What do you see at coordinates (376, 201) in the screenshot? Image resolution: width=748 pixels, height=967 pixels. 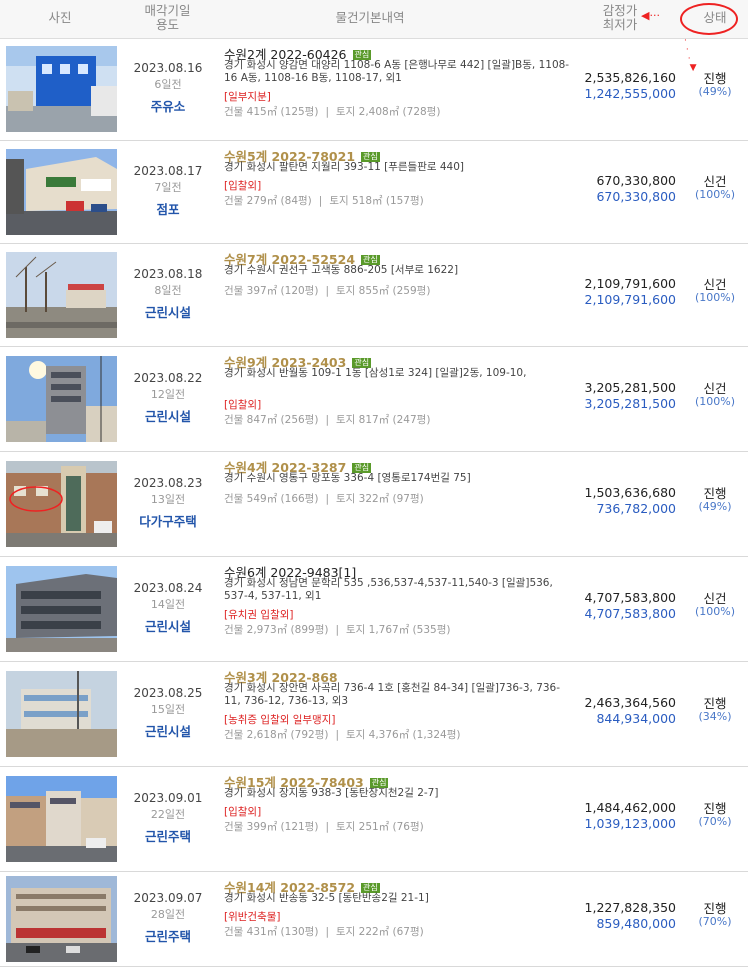 I see `land-area: 토지 518㎡ (157평)` at bounding box center [376, 201].